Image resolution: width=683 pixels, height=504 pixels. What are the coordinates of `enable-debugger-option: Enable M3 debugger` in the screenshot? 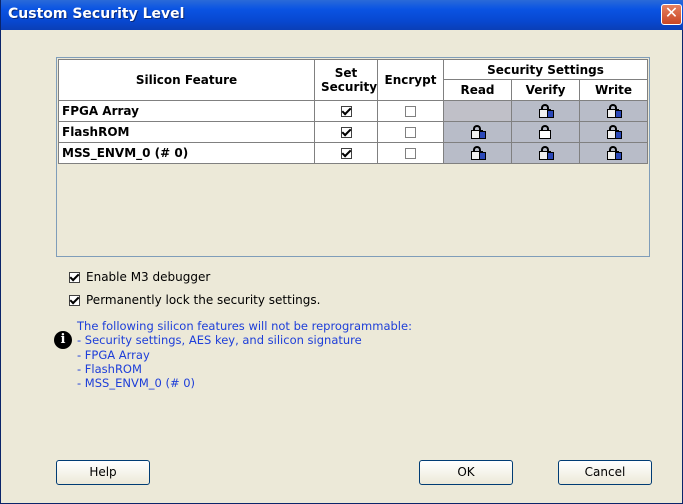 It's located at (139, 277).